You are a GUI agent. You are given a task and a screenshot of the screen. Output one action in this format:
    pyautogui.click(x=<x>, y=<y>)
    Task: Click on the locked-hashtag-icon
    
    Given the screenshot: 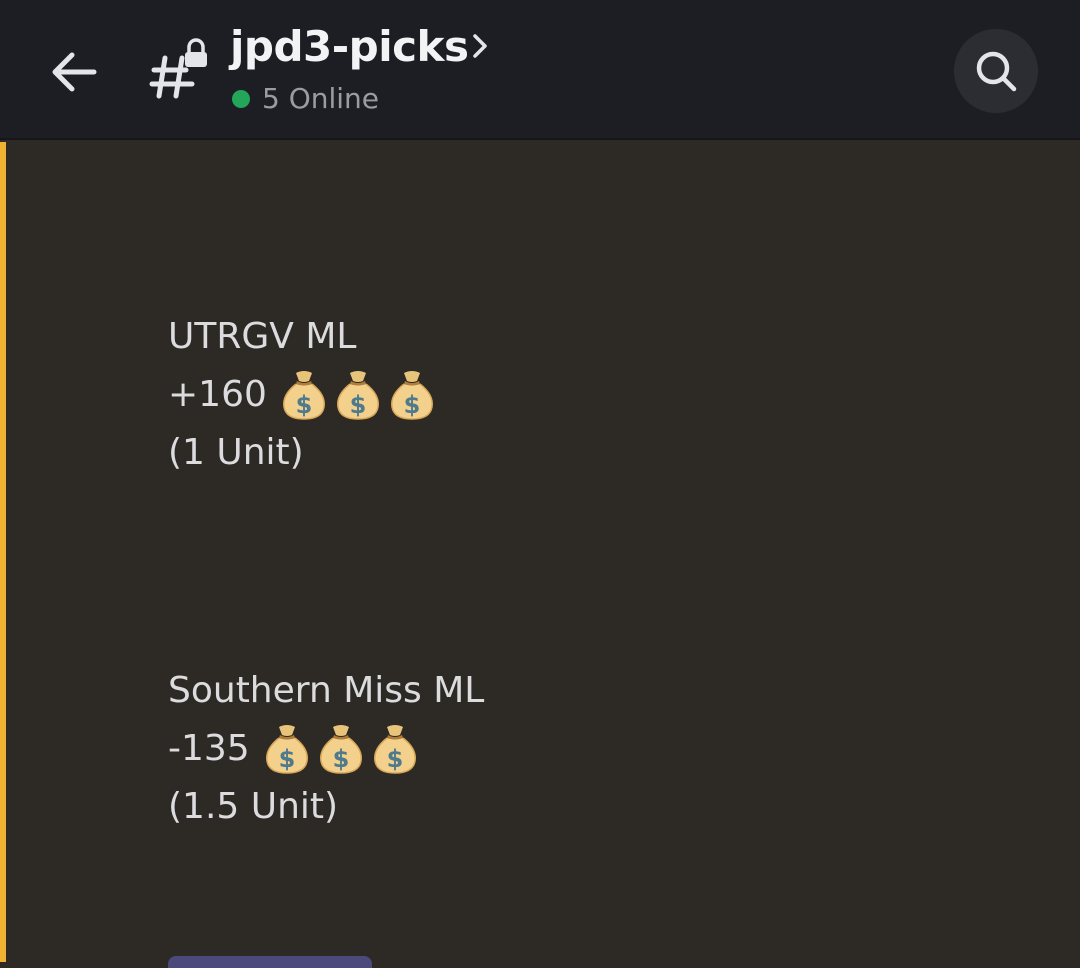 What is the action you would take?
    pyautogui.click(x=178, y=68)
    